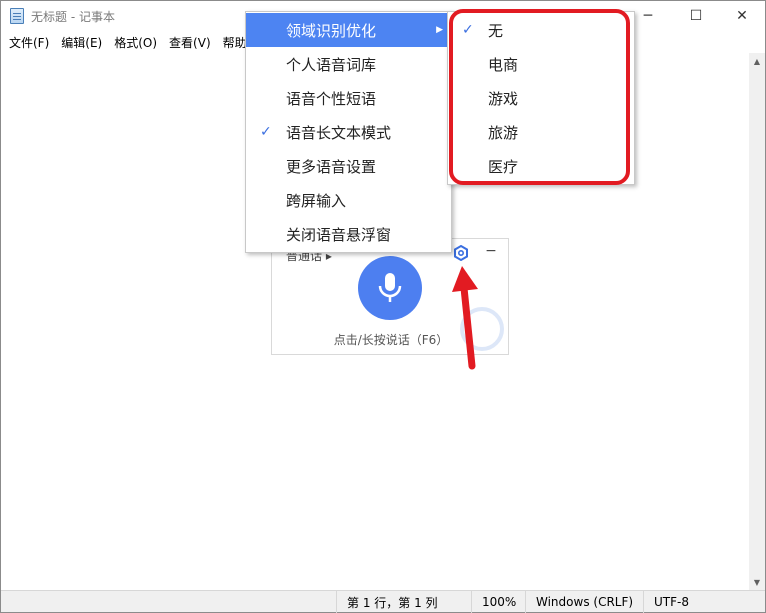 The height and width of the screenshot is (613, 766). I want to click on status-bar: 第 1 行，第 1 列 100% Windows (CRLF) UTF-8, so click(383, 601).